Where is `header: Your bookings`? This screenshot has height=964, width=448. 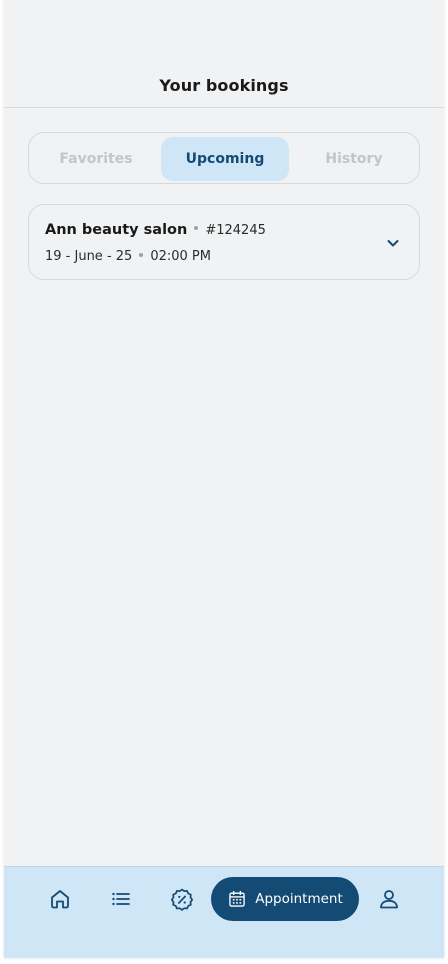 header: Your bookings is located at coordinates (224, 54).